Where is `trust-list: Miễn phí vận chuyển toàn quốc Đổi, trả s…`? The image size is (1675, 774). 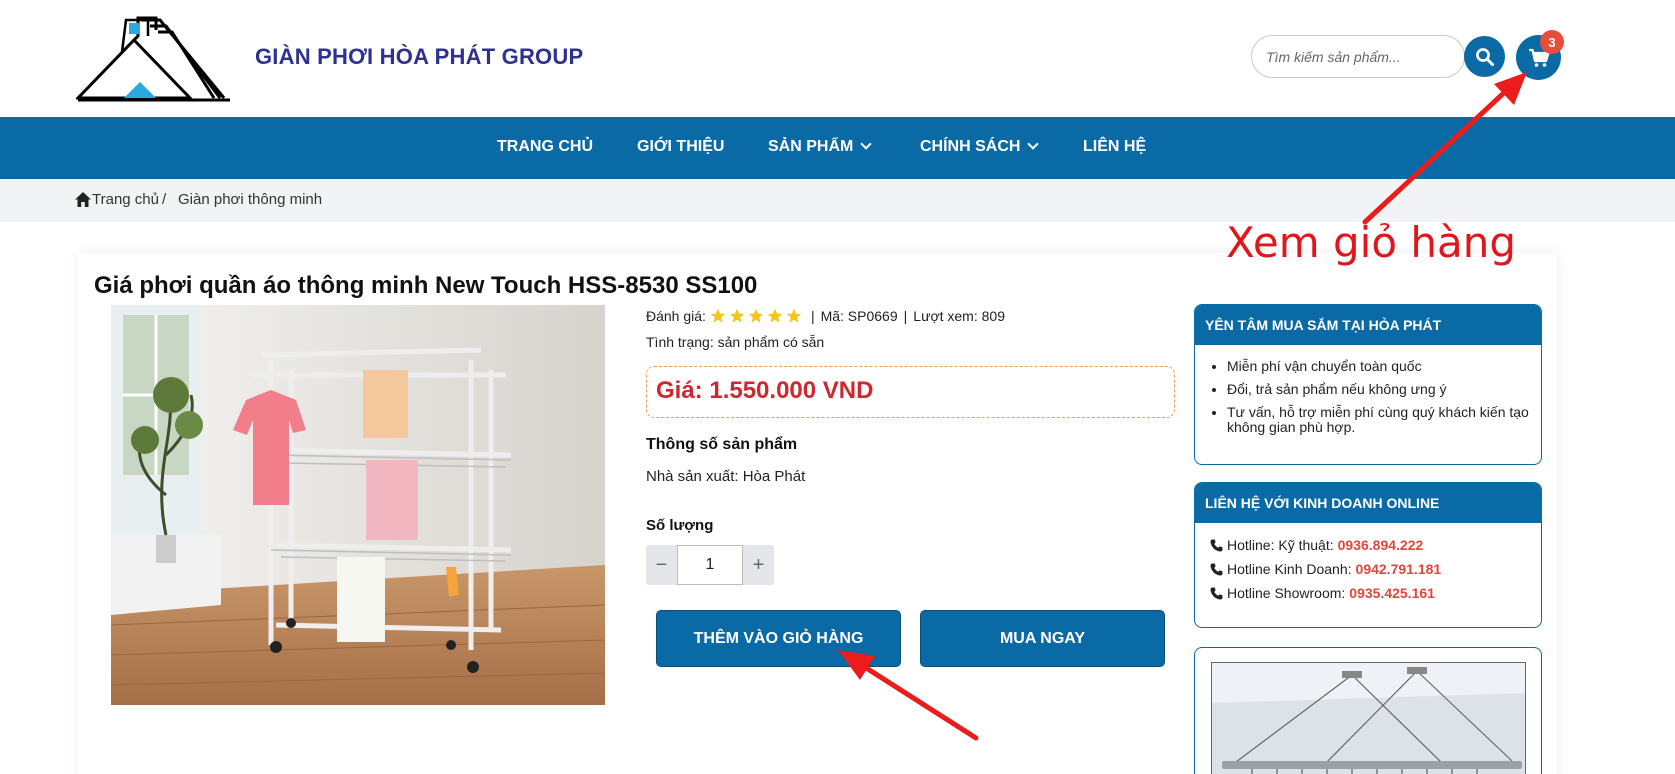
trust-list: Miễn phí vận chuyển toàn quốc Đổi, trả s… is located at coordinates (1368, 390).